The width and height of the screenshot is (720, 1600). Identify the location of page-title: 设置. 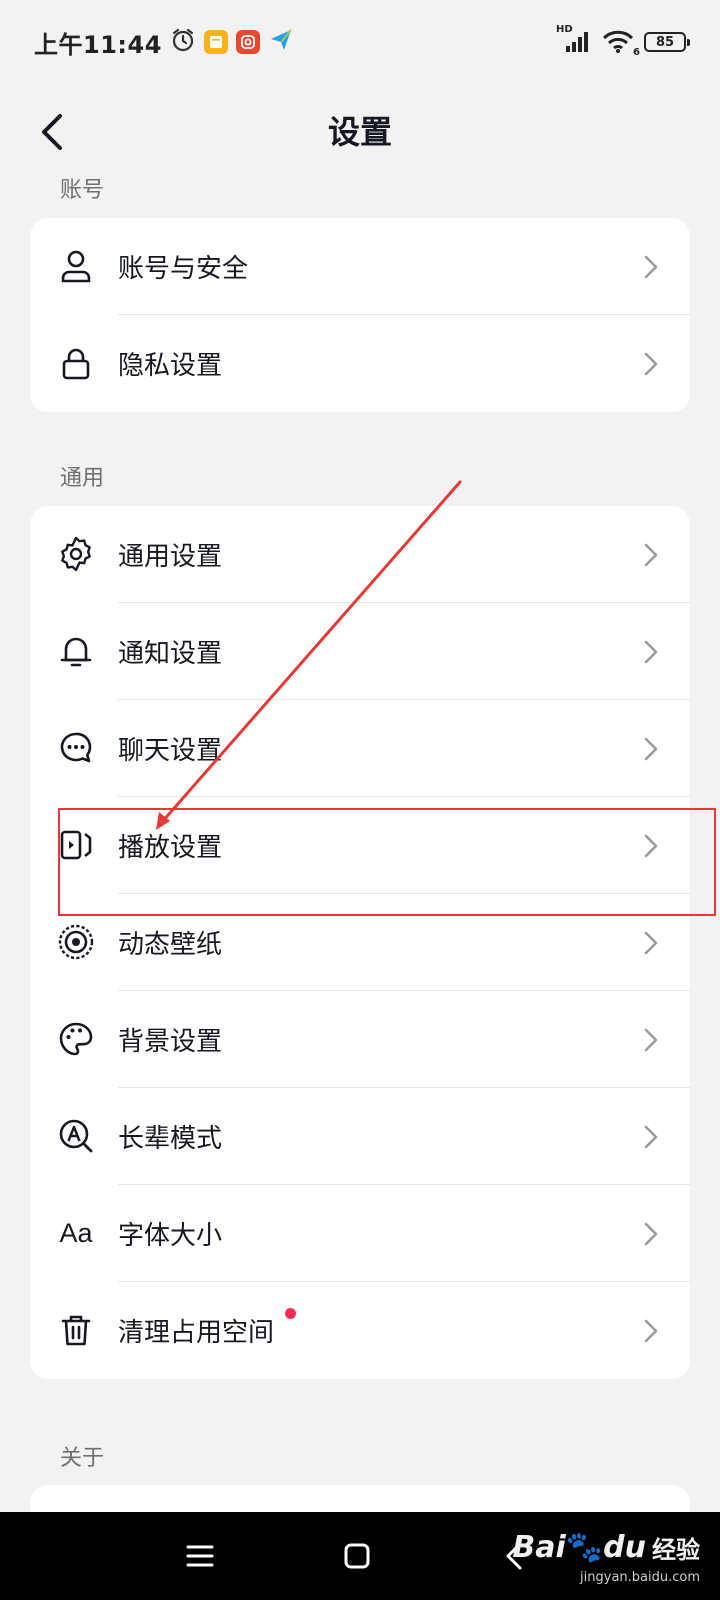
(359, 132).